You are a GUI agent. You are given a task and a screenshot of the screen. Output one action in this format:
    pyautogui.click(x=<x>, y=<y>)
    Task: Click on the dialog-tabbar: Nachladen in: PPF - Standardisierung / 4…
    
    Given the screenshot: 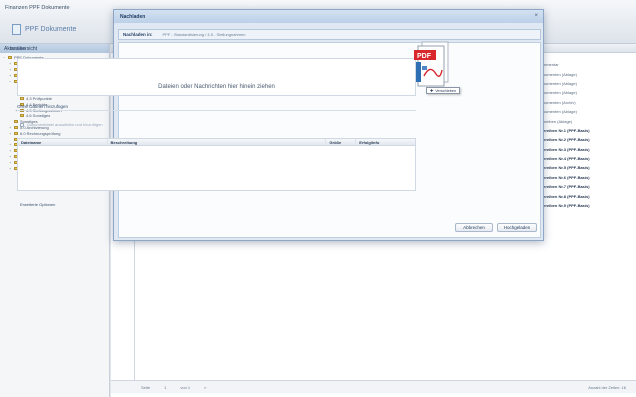 What is the action you would take?
    pyautogui.click(x=329, y=34)
    